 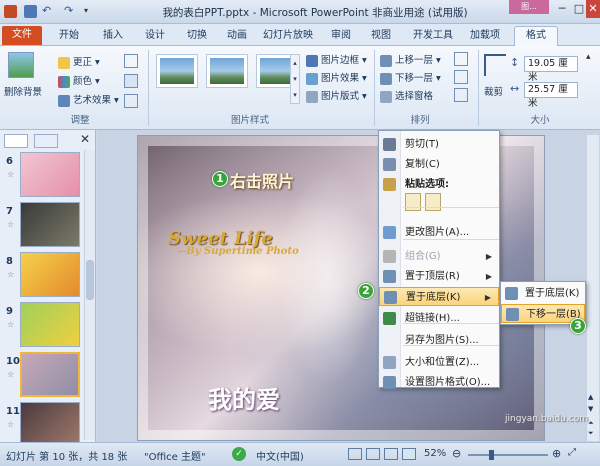 I want to click on close-button: ✕, so click(x=593, y=9).